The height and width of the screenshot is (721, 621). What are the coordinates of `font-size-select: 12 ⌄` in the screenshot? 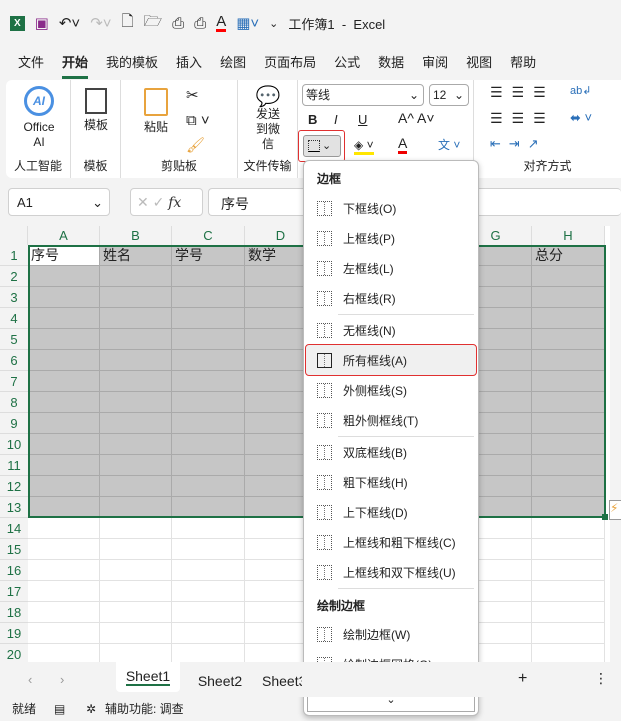 It's located at (449, 95).